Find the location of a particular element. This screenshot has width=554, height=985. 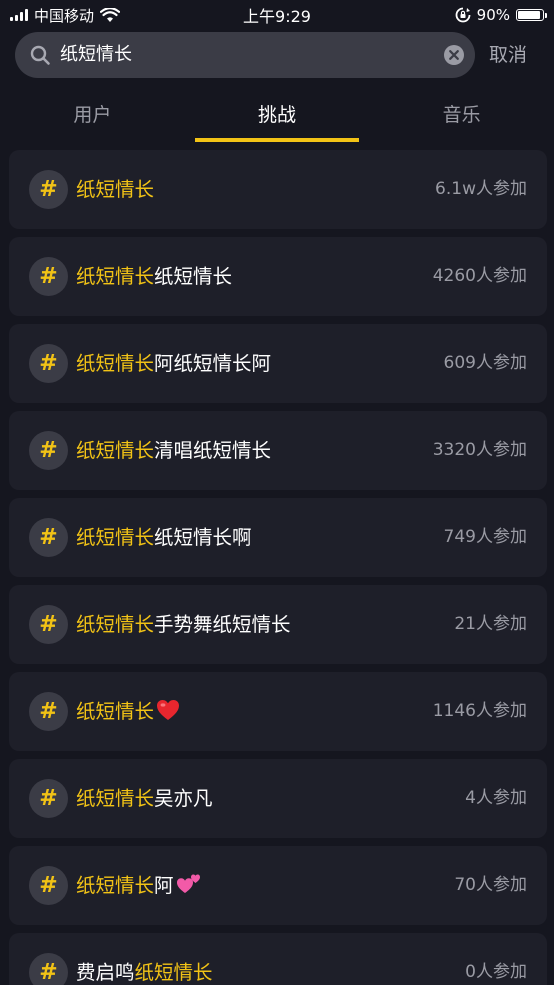

tab-label: 音乐 is located at coordinates (461, 115).